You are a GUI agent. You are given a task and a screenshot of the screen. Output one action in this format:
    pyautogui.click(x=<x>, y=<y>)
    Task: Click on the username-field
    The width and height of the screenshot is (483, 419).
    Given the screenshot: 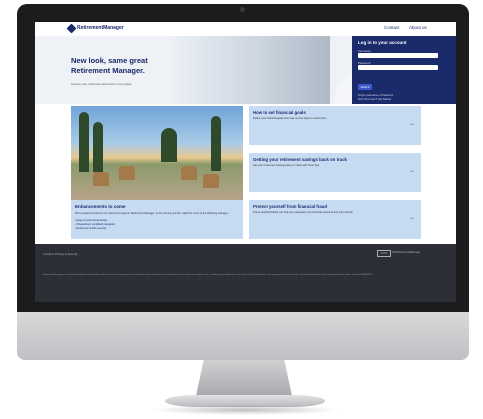 What is the action you would take?
    pyautogui.click(x=398, y=55)
    